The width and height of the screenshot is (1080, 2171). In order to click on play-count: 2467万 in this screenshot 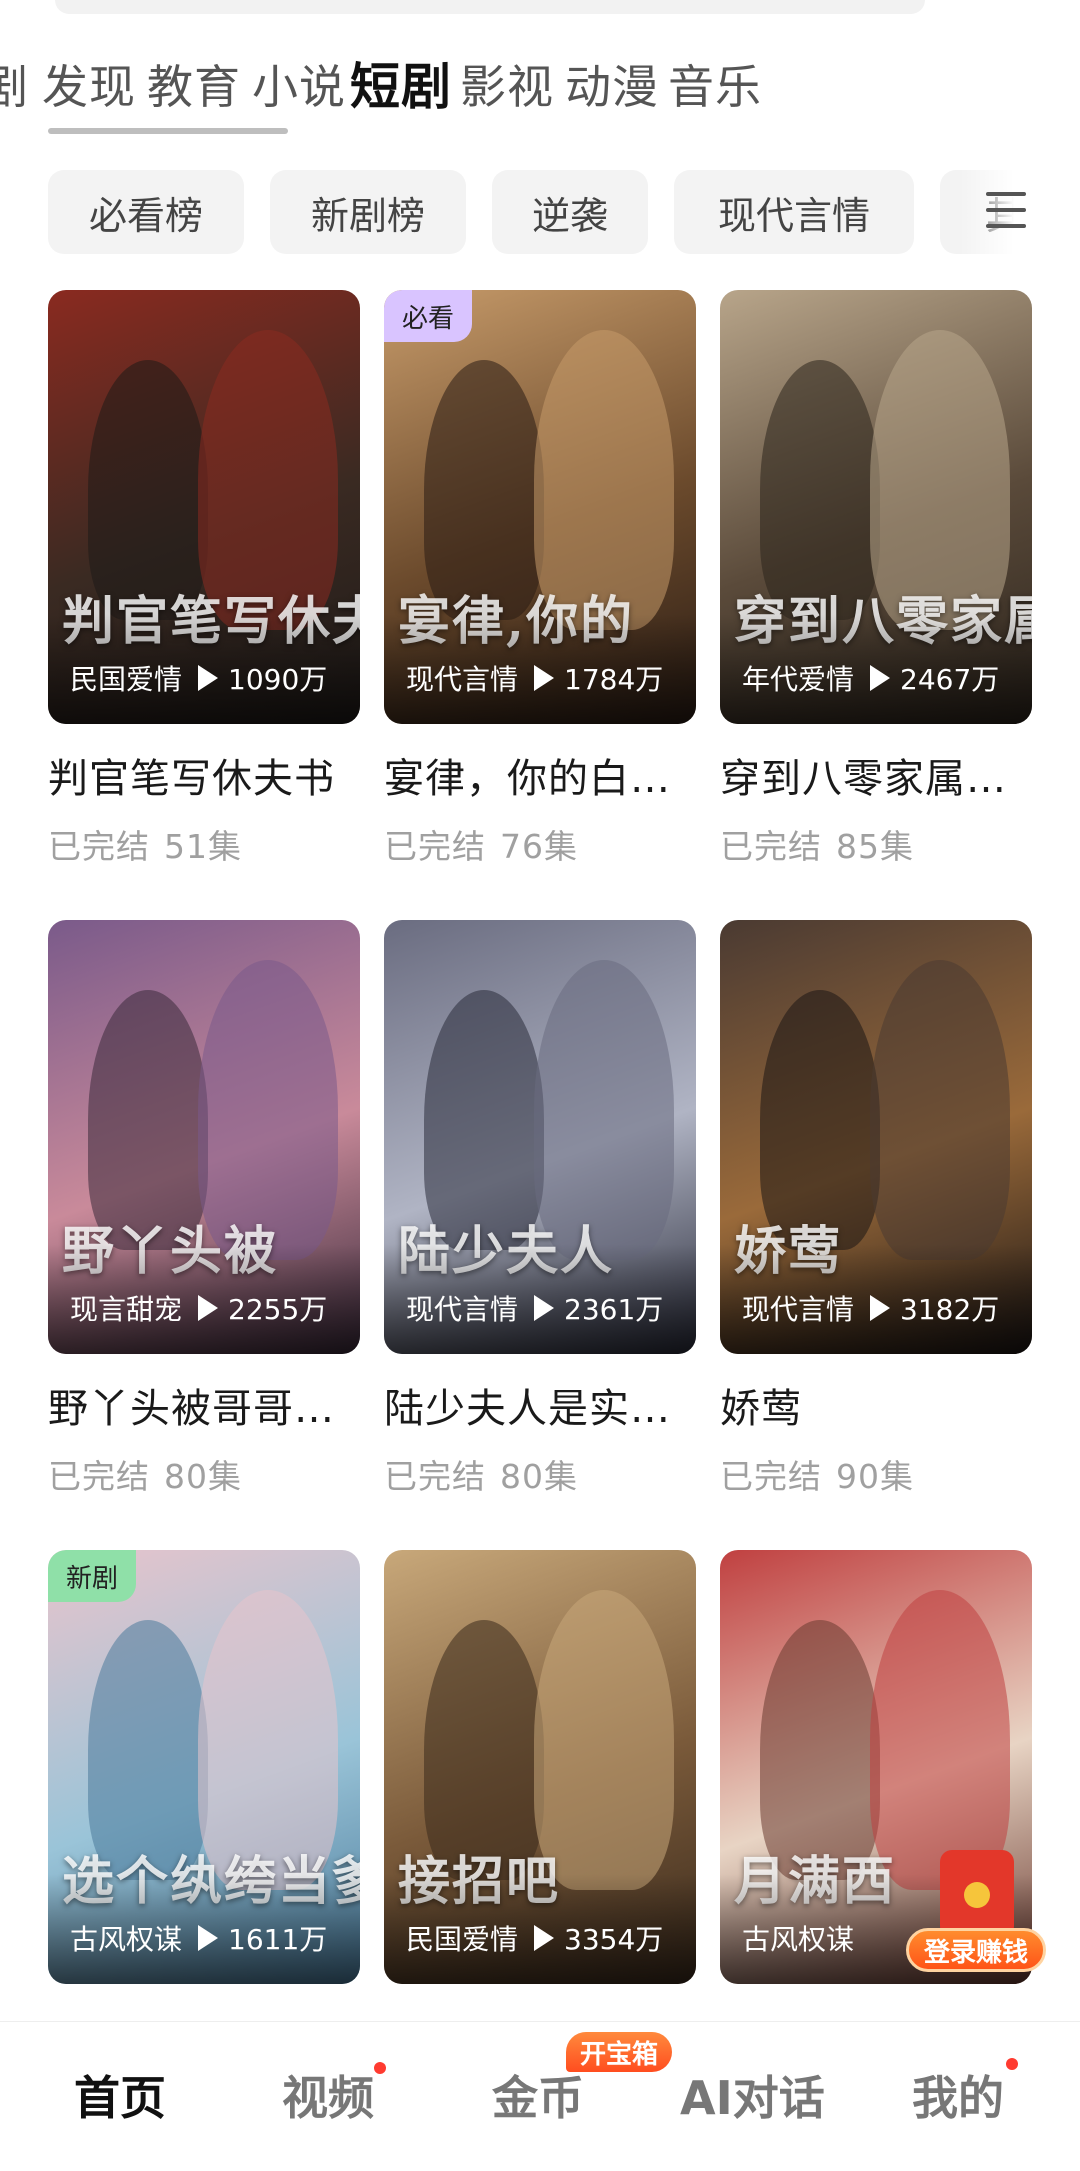, I will do `click(950, 679)`.